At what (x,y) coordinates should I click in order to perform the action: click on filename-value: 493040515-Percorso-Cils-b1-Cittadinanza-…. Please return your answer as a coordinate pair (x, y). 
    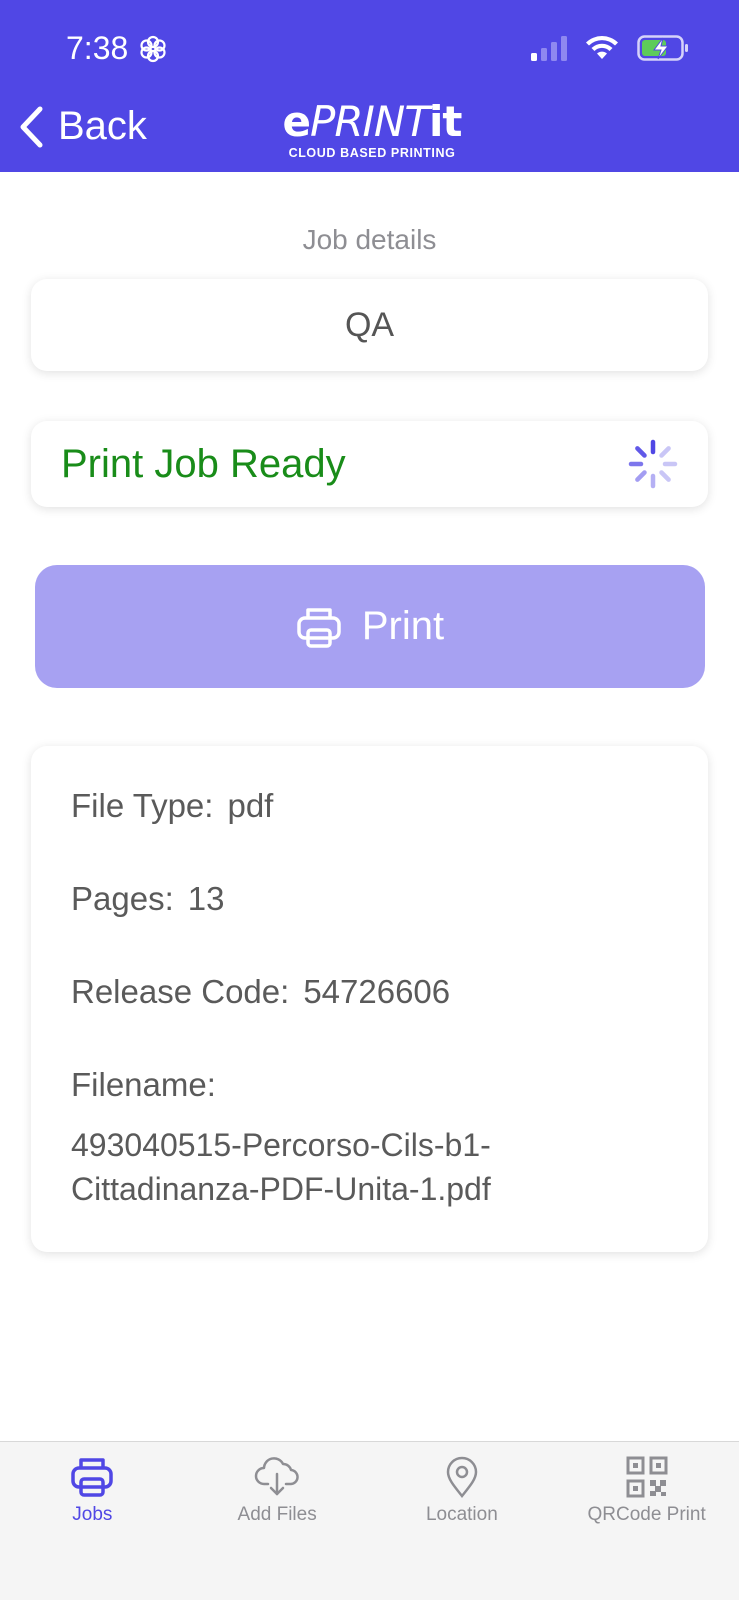
    Looking at the image, I should click on (281, 1167).